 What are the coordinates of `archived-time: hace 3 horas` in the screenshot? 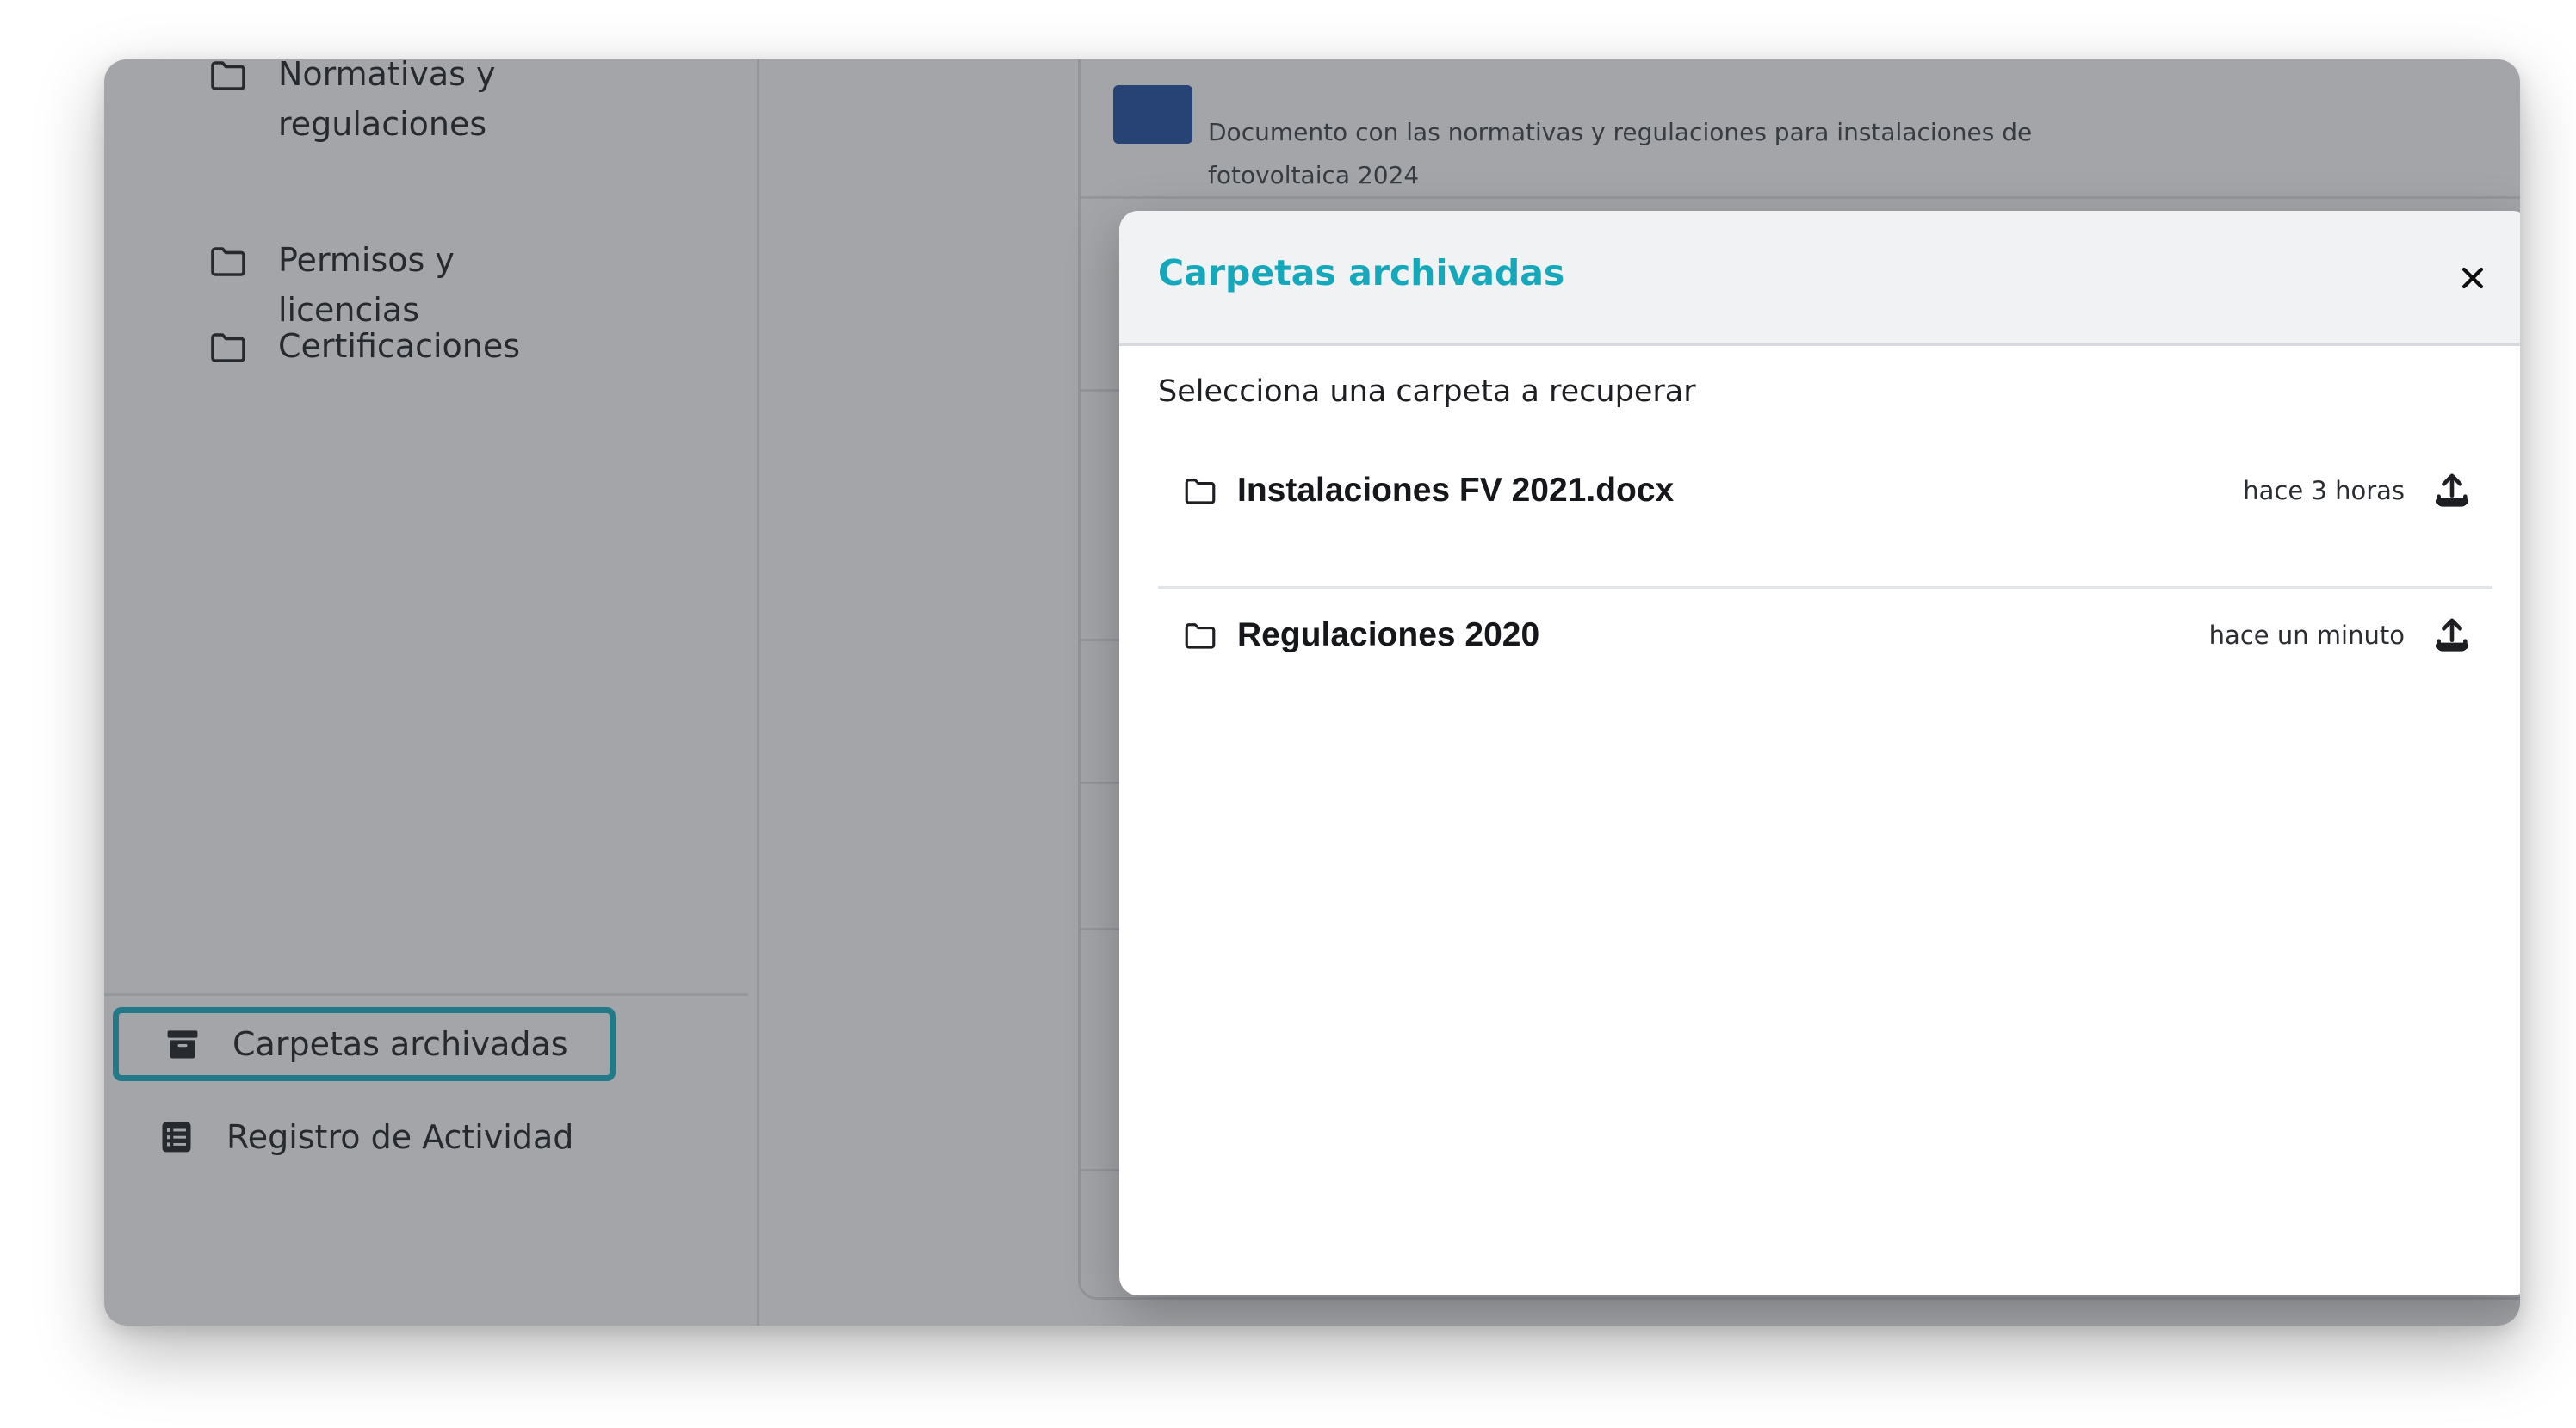 It's located at (2324, 491).